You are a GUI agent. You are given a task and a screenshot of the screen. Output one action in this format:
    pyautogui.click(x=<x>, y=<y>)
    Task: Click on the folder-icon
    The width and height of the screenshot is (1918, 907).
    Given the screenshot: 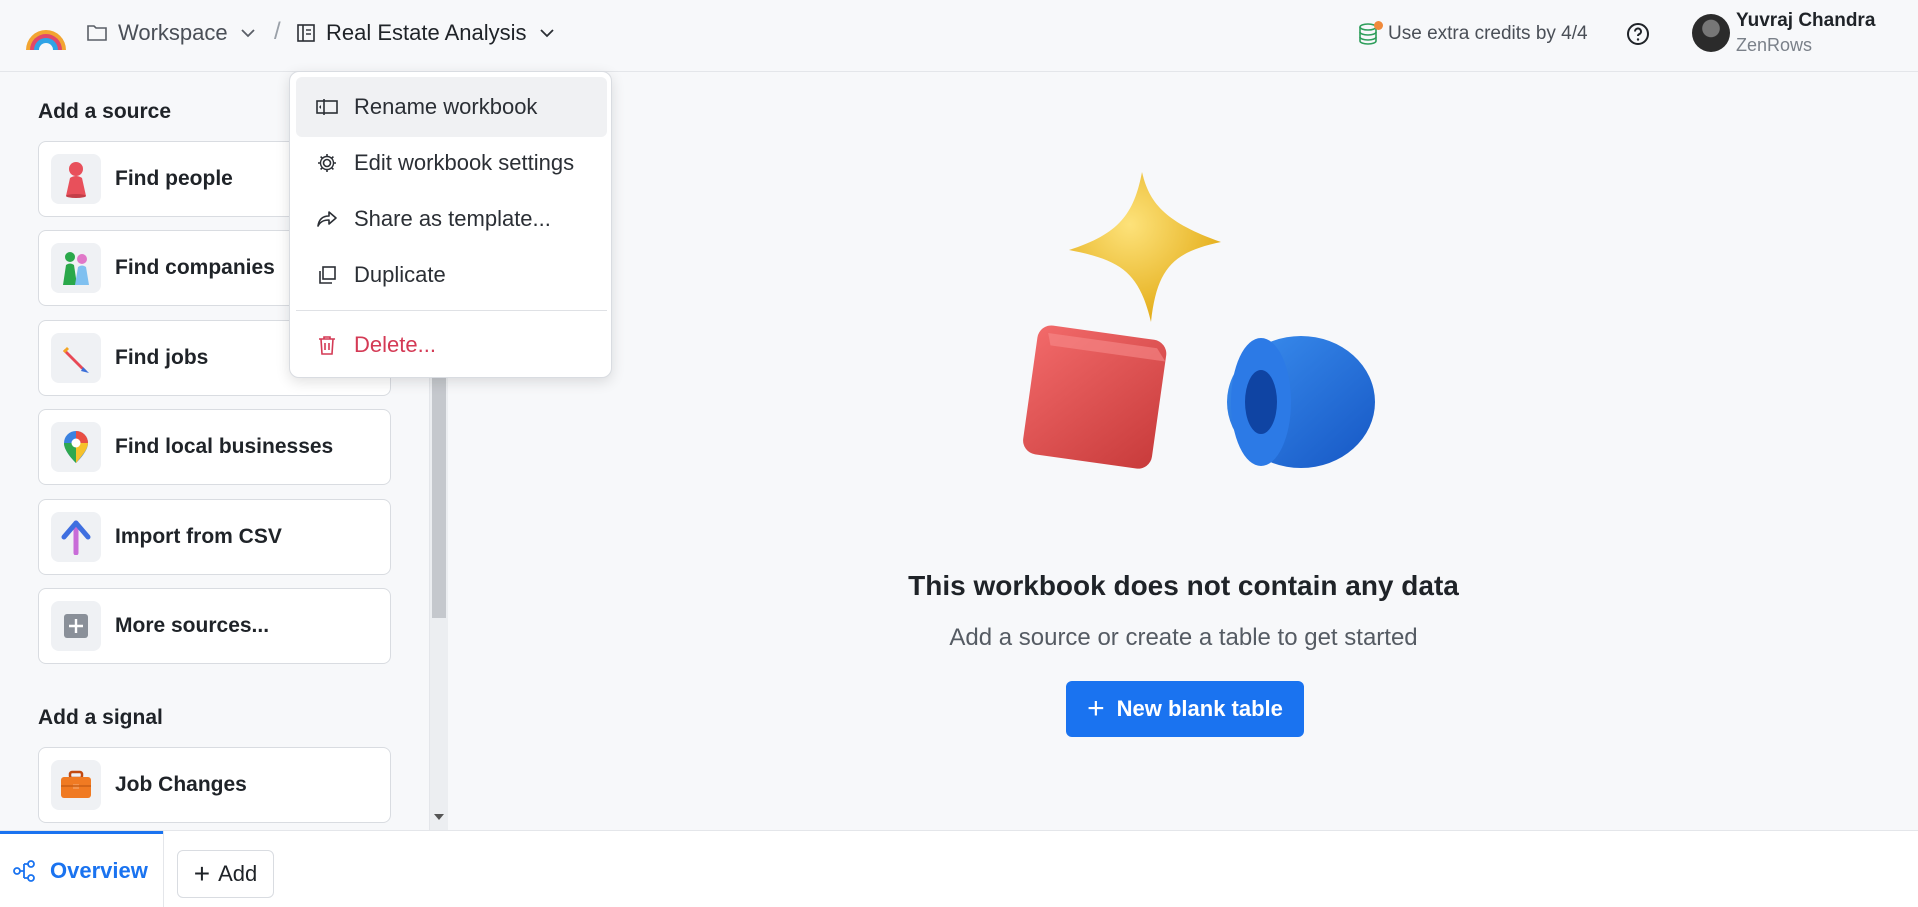 What is the action you would take?
    pyautogui.click(x=97, y=33)
    